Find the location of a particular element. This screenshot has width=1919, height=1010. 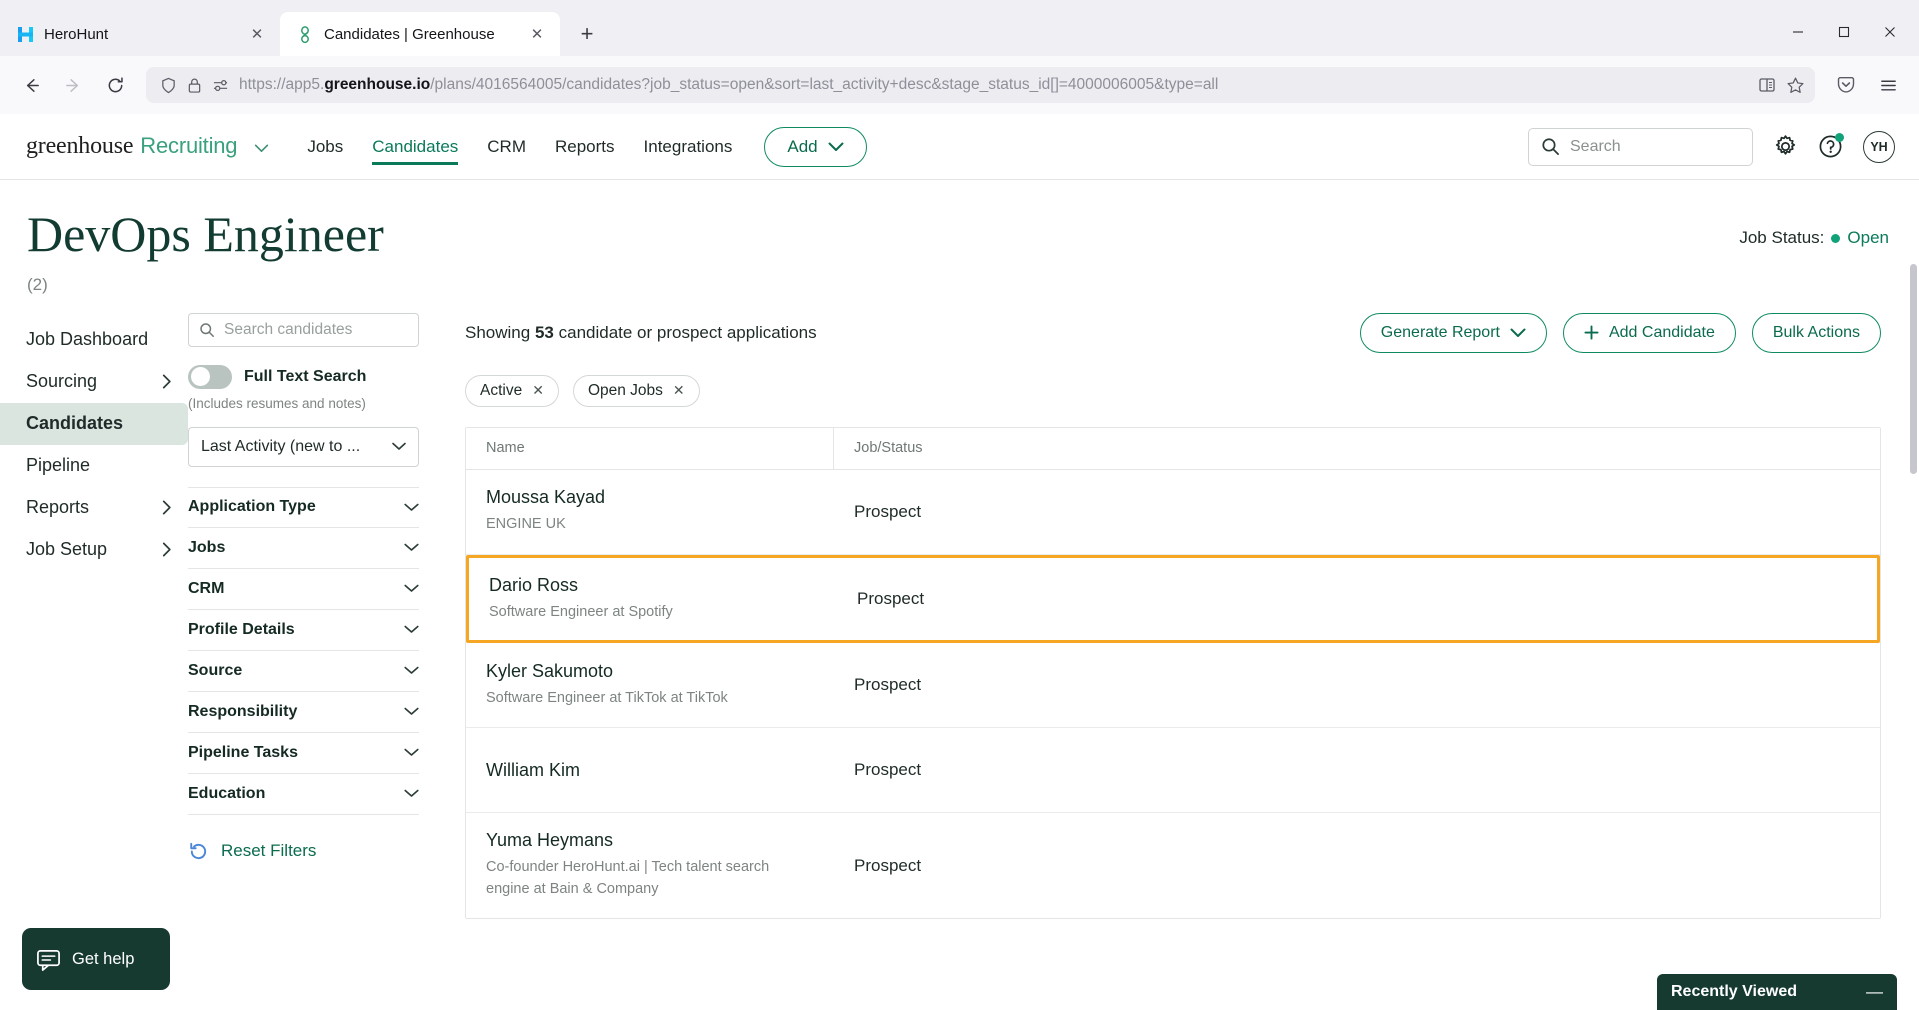

minimize-icon: — is located at coordinates (1874, 992).